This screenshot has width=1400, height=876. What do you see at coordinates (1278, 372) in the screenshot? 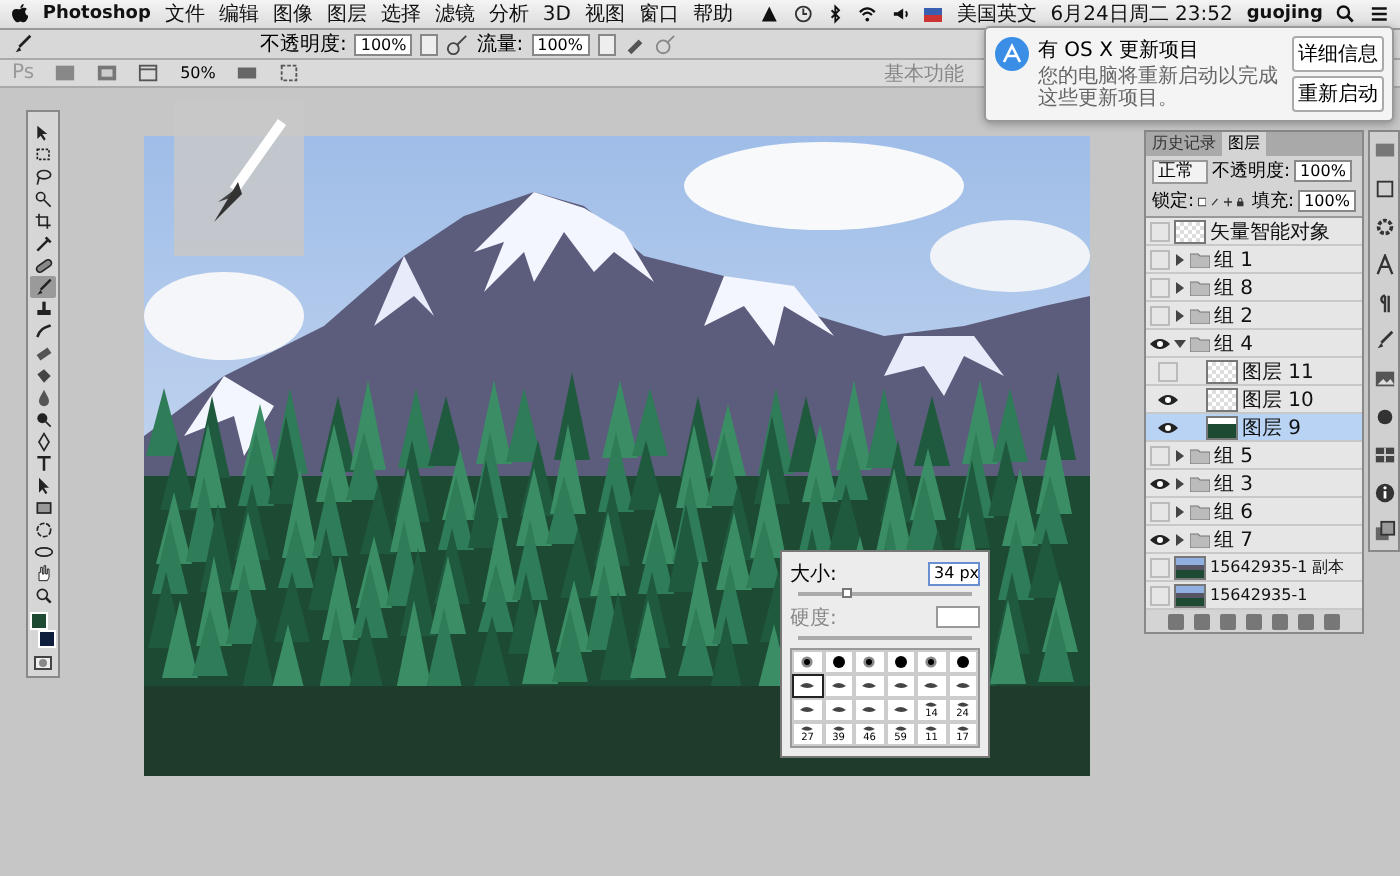
I see `layer-name: 图层 11` at bounding box center [1278, 372].